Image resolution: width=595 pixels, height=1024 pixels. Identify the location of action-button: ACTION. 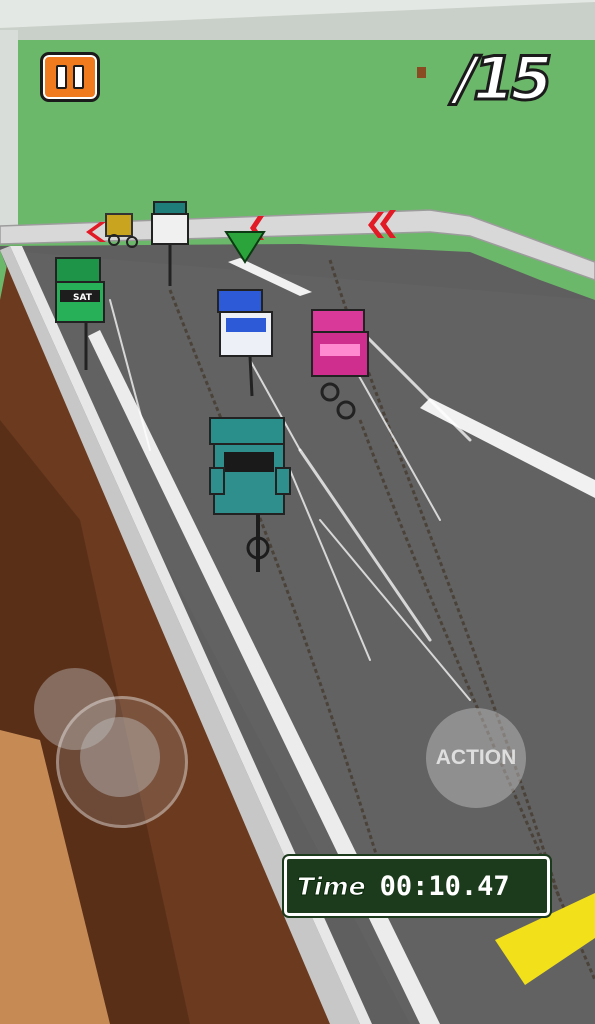
(476, 758).